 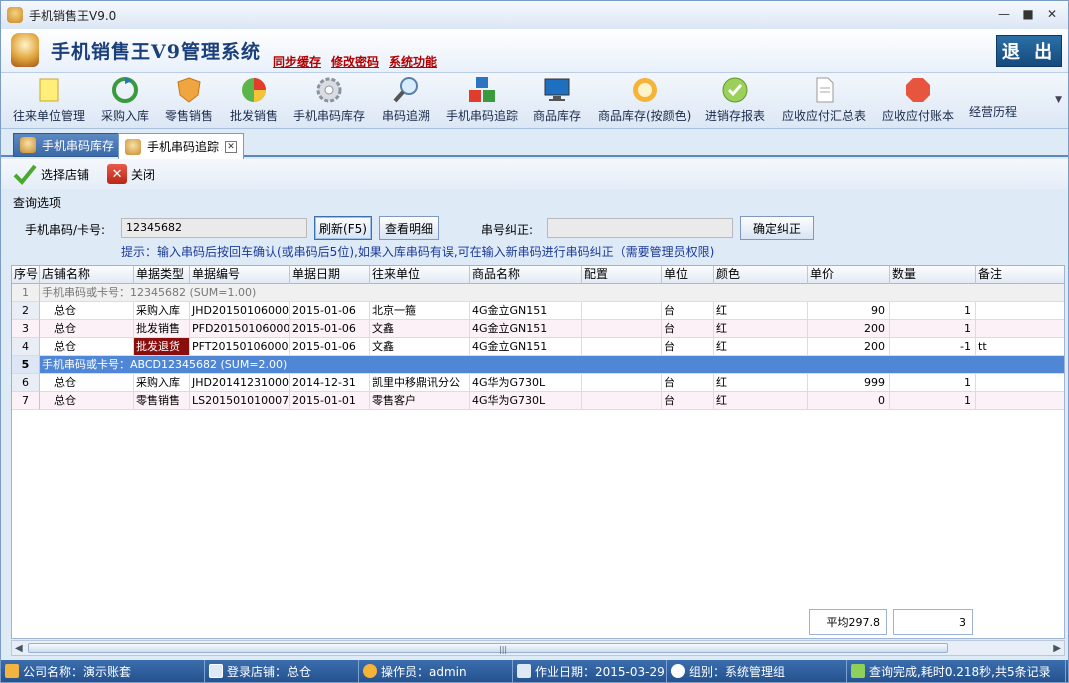 What do you see at coordinates (370, 671) in the screenshot?
I see `user-icon` at bounding box center [370, 671].